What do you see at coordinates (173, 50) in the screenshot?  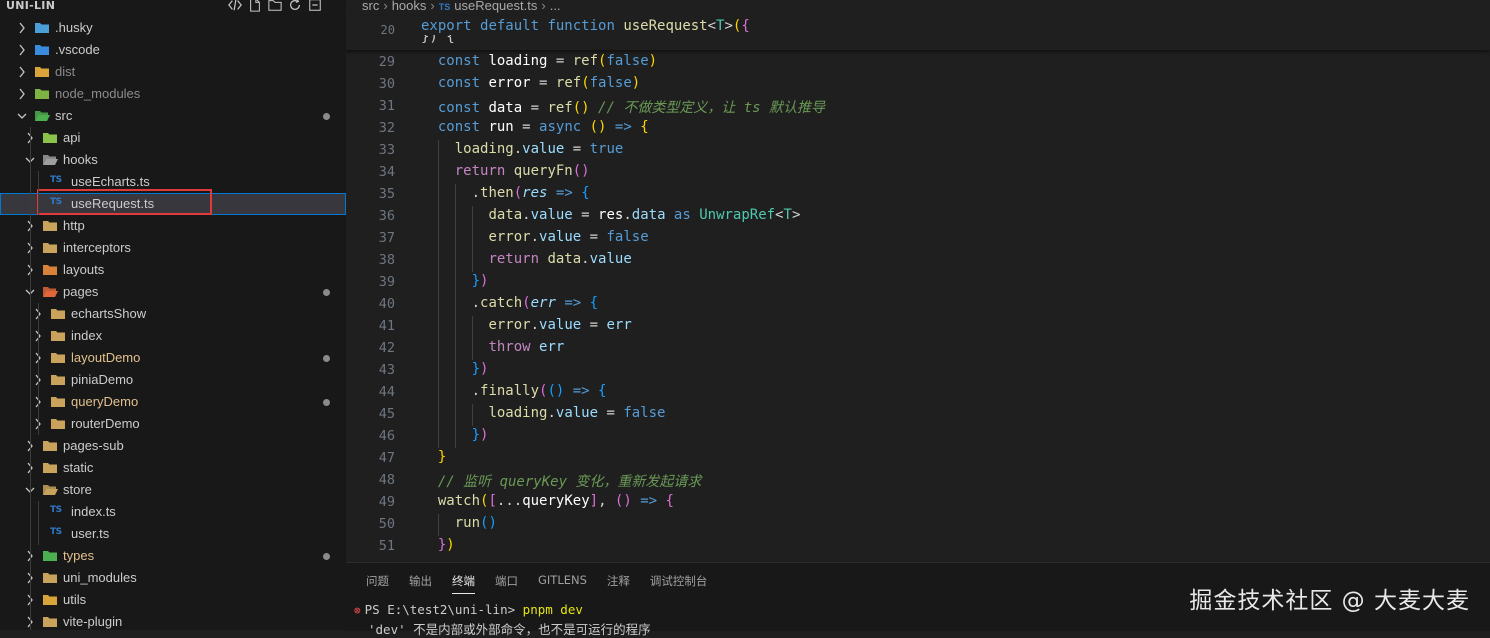 I see `tree-folder: .vscode` at bounding box center [173, 50].